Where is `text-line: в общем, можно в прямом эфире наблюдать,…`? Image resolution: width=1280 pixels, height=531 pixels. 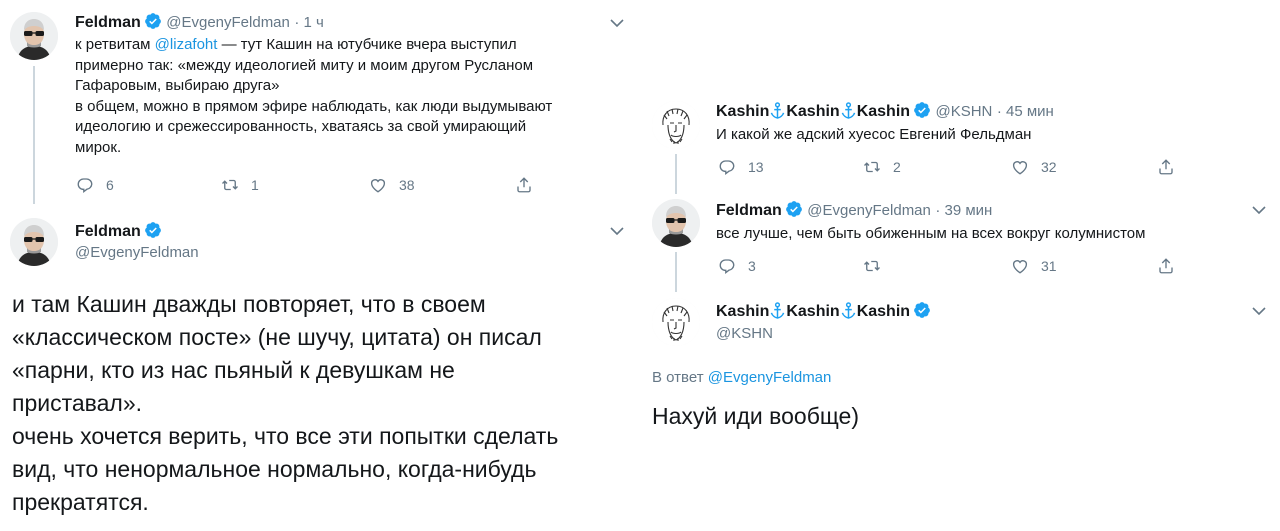 text-line: в общем, можно в прямом эфире наблюдать,… is located at coordinates (314, 106).